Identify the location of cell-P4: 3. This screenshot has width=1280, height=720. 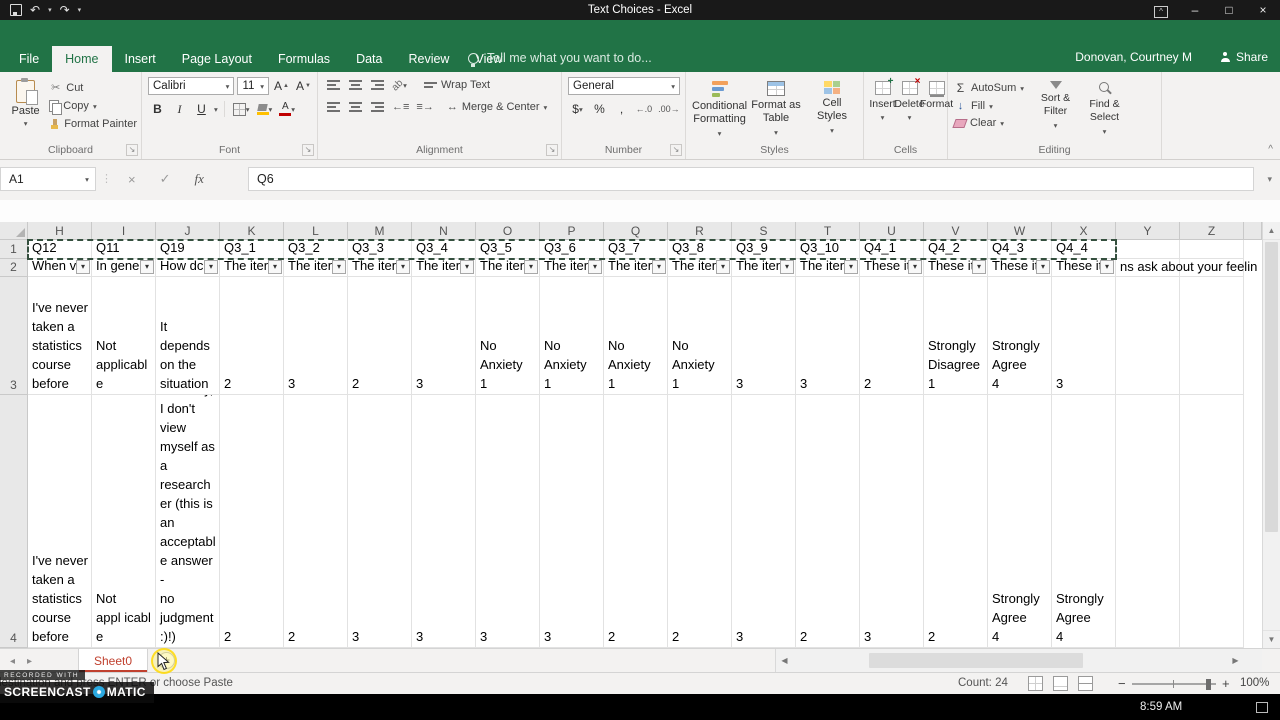
(572, 521).